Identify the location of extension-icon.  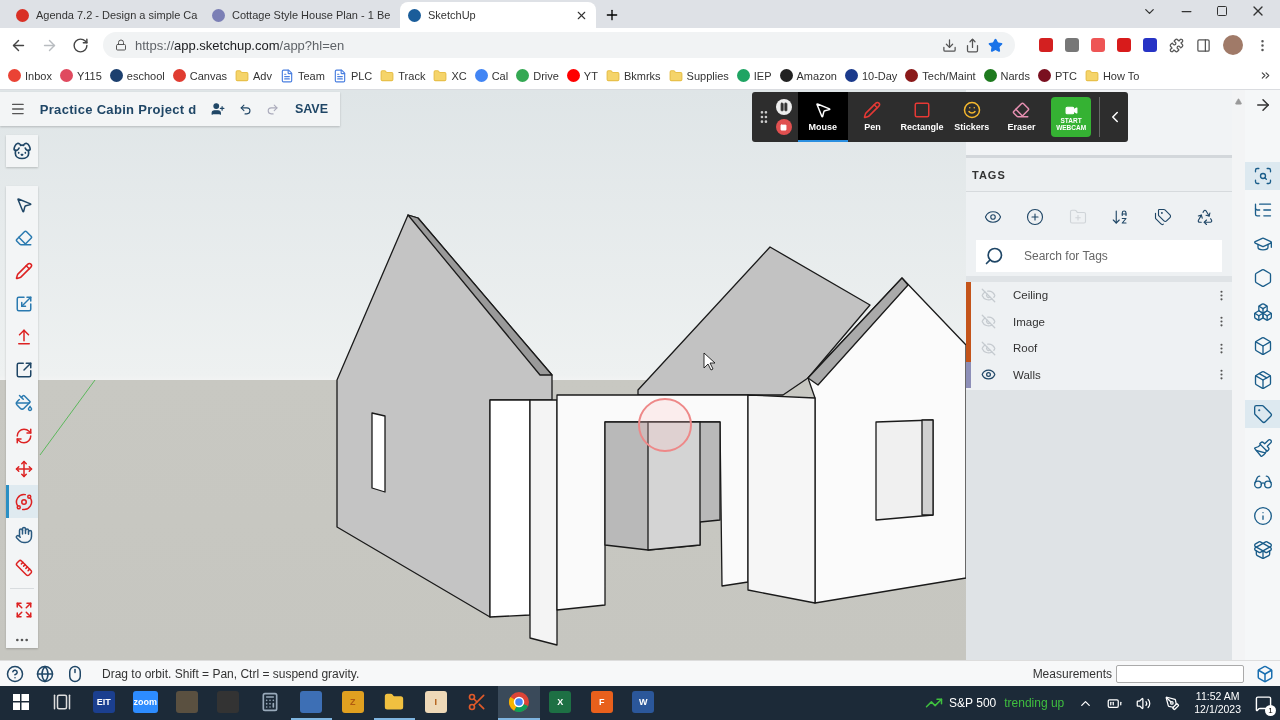
(1150, 45).